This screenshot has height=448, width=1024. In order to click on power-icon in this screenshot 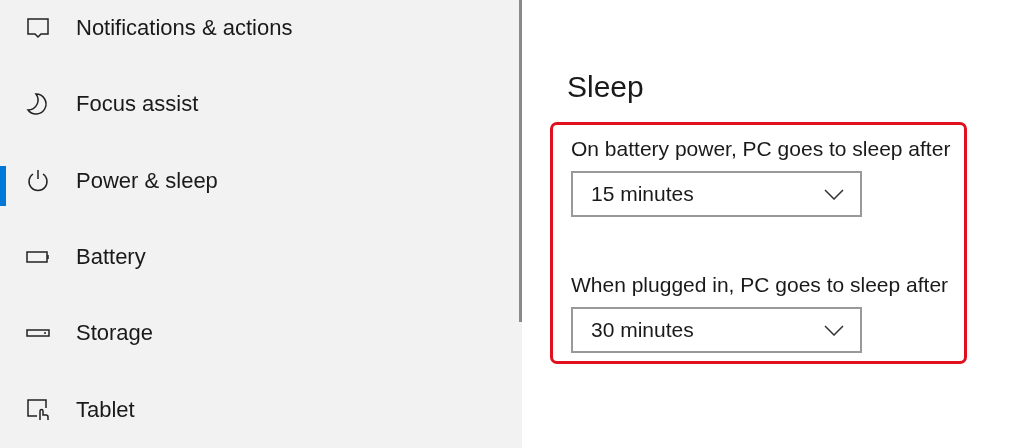, I will do `click(38, 180)`.